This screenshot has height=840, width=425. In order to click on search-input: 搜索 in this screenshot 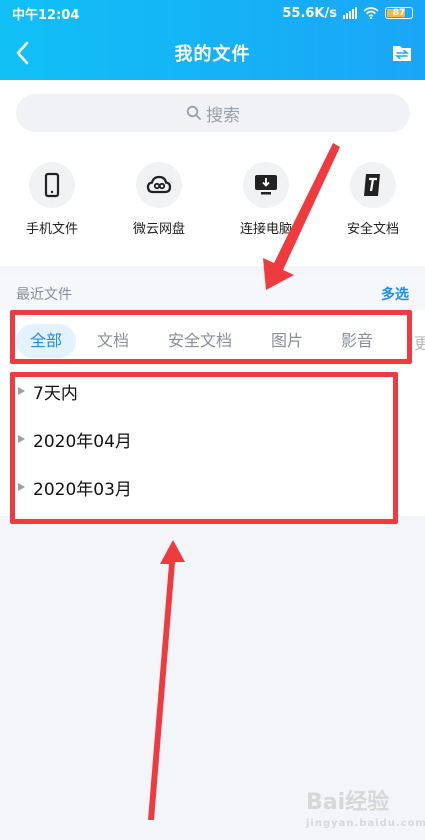, I will do `click(213, 113)`.